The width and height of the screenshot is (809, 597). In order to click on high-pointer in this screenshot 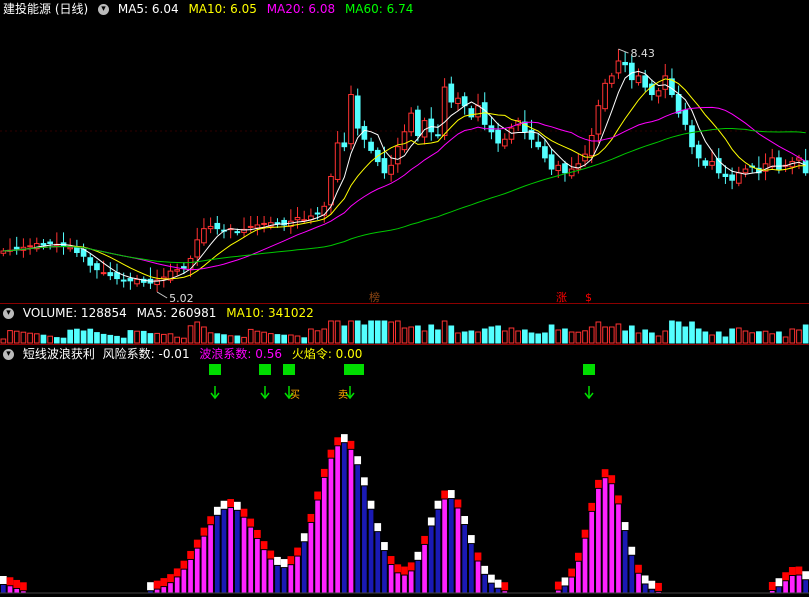, I will do `click(623, 51)`.